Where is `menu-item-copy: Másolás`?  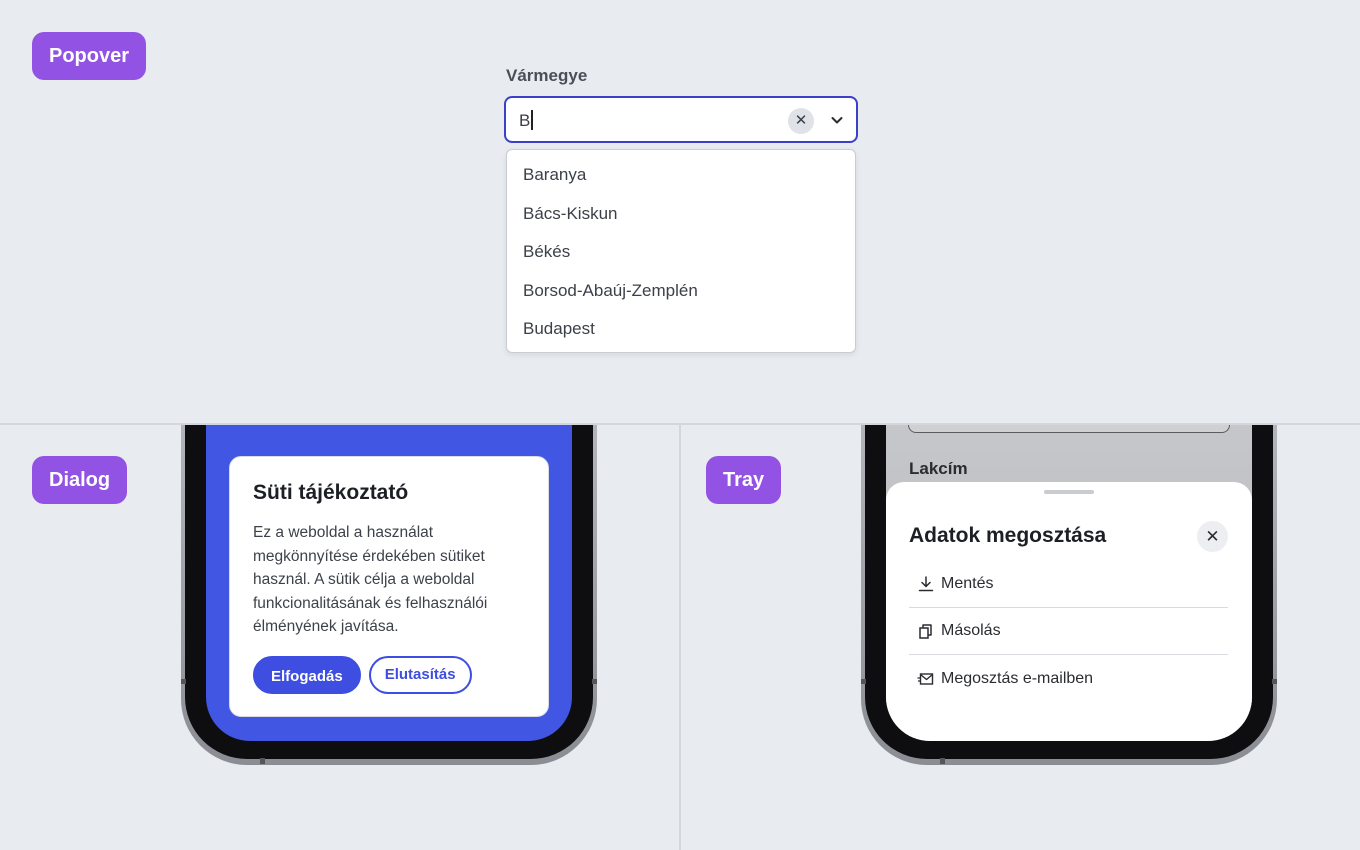 menu-item-copy: Másolás is located at coordinates (1068, 631).